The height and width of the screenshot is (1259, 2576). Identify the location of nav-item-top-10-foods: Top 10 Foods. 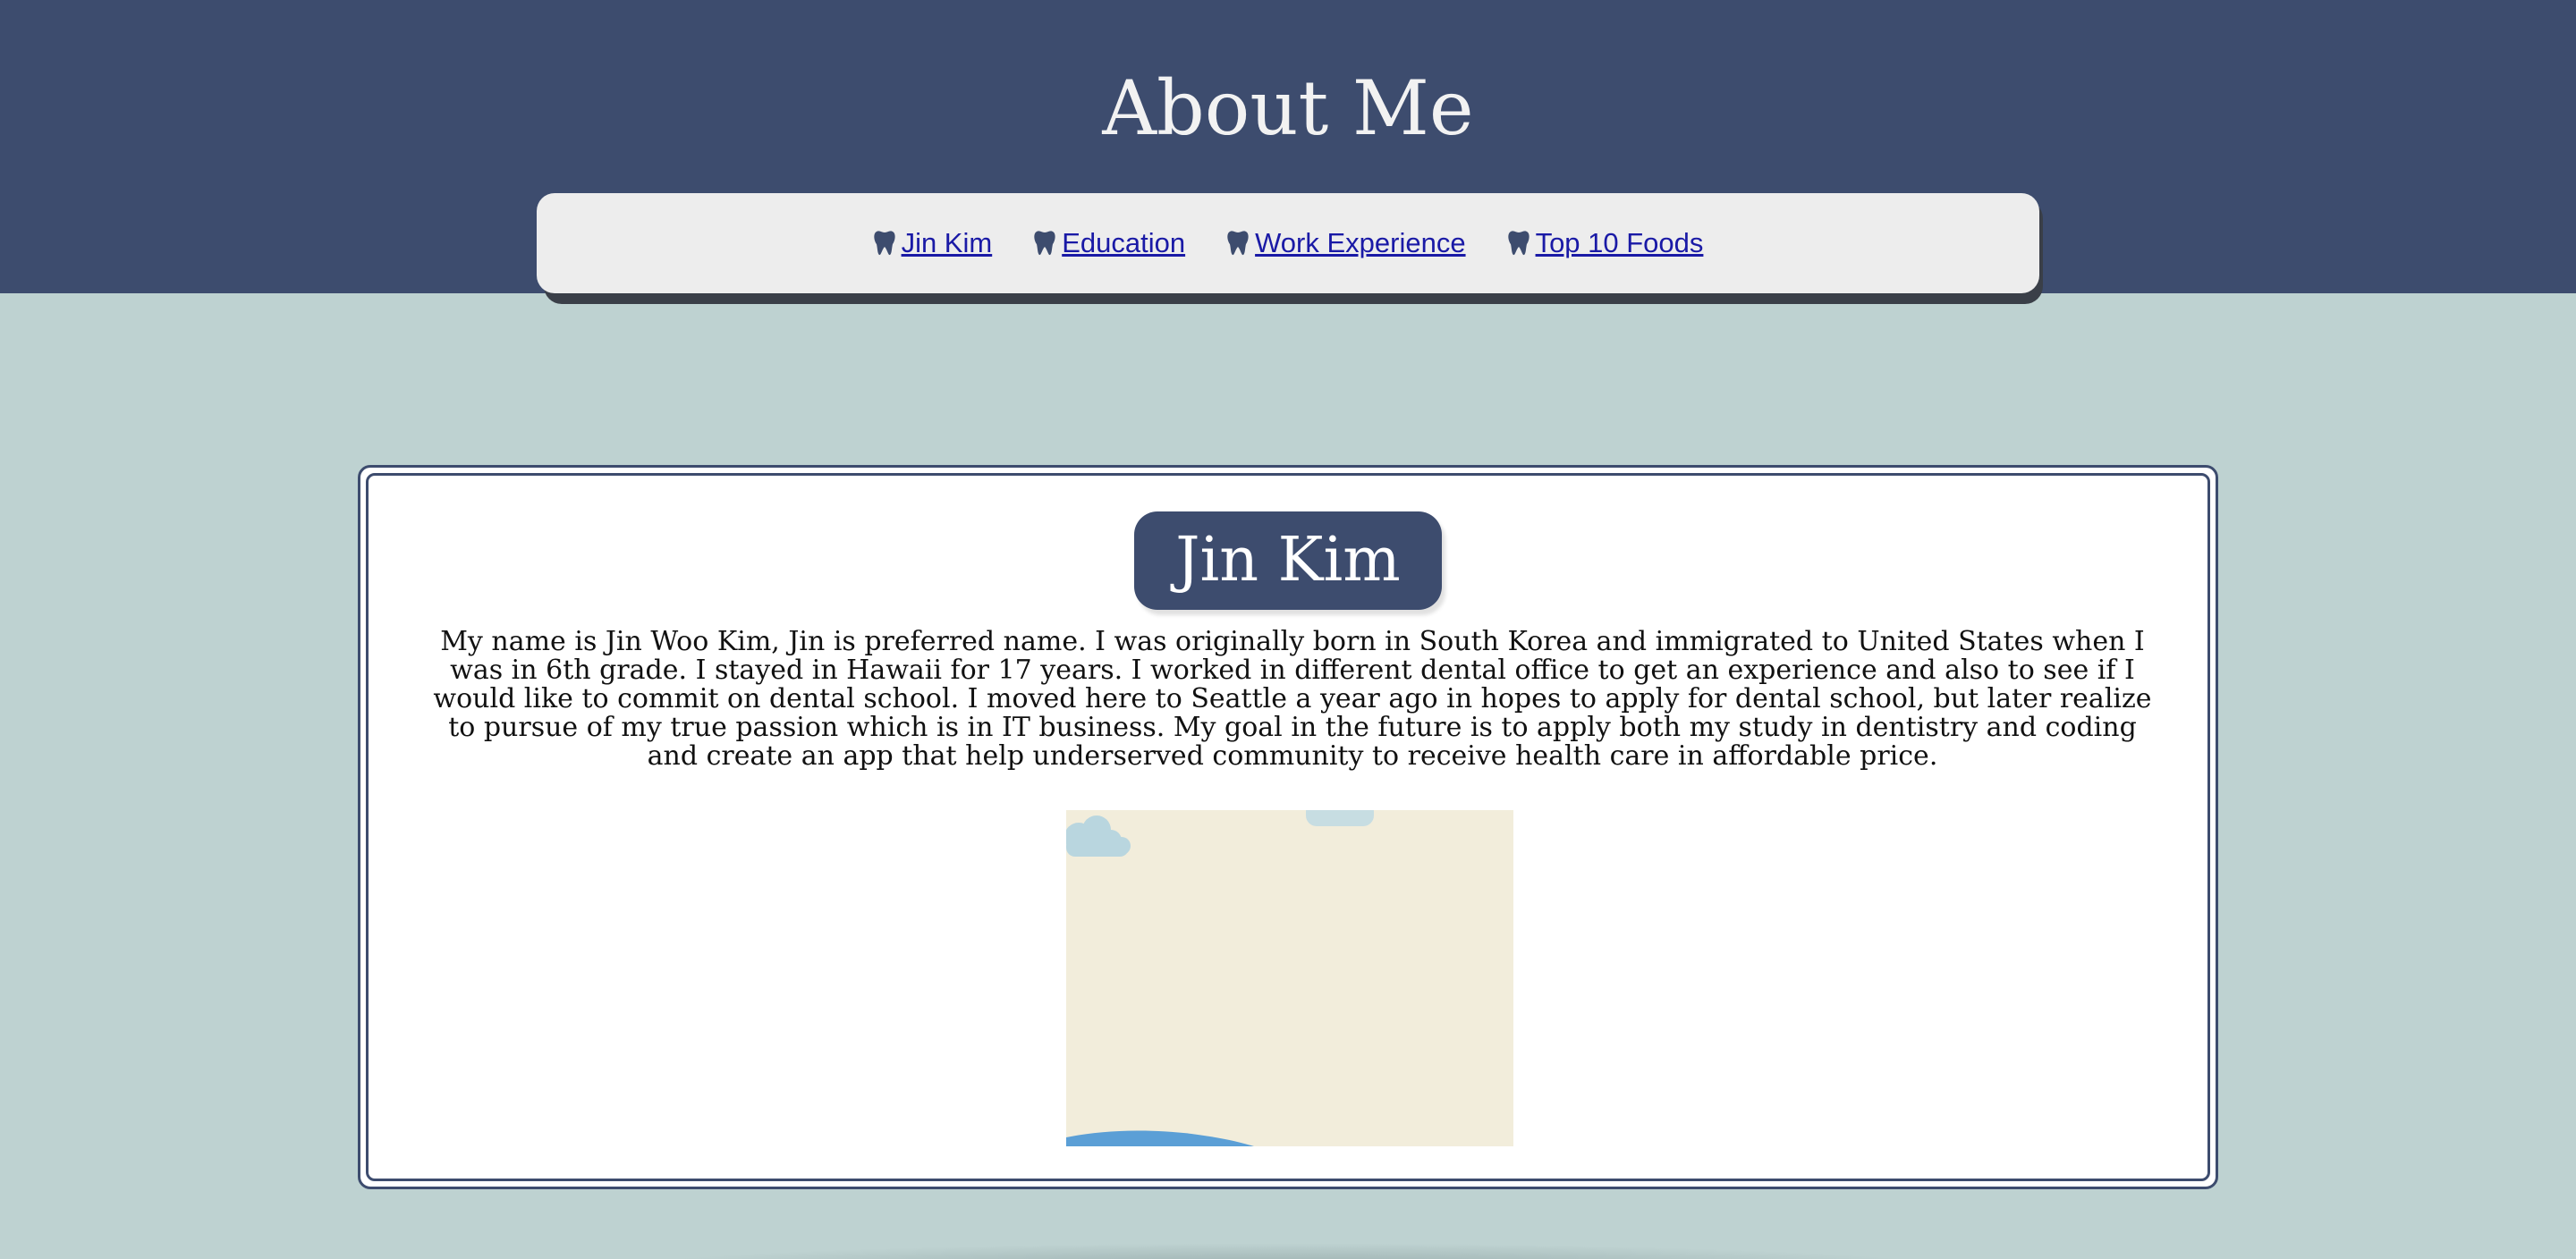
(1605, 243).